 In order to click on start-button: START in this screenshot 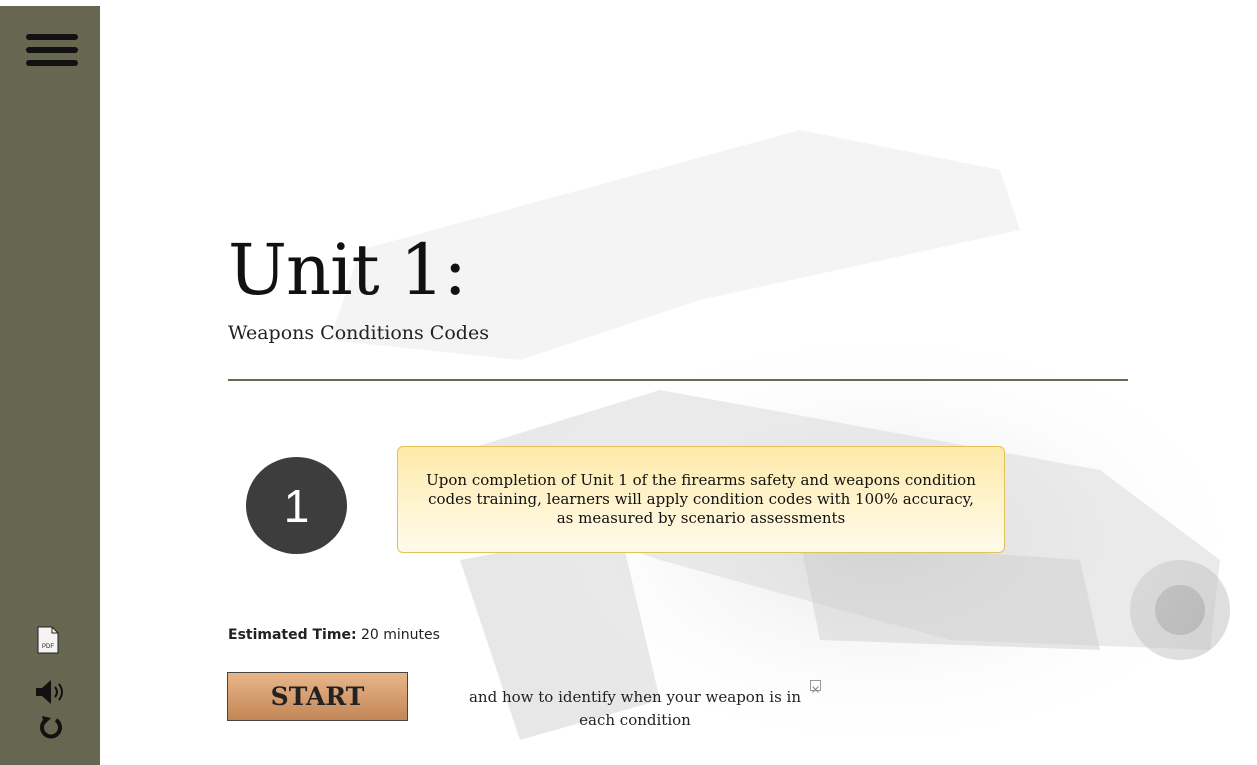, I will do `click(317, 696)`.